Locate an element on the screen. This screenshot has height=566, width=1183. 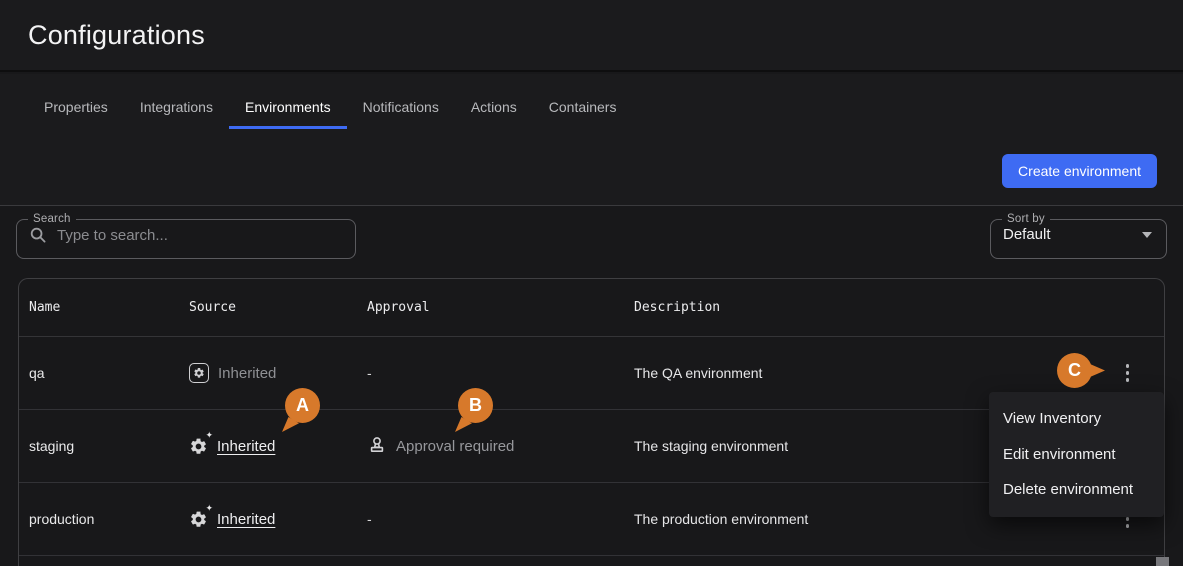
tab-actions: Actions is located at coordinates (494, 108).